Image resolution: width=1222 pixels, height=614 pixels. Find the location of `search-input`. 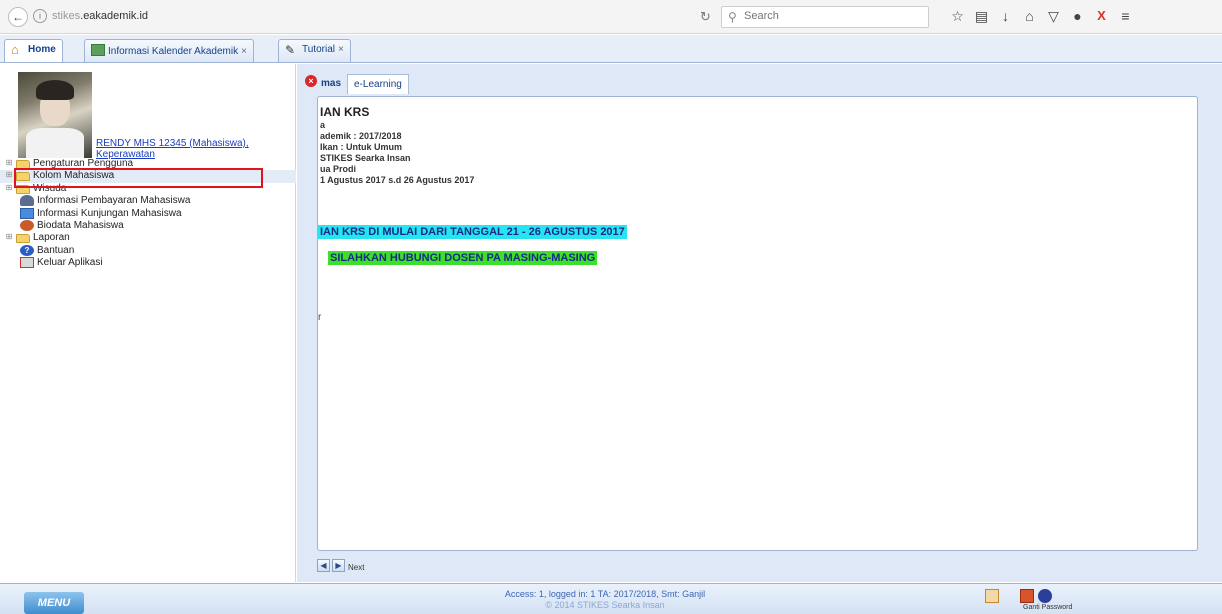

search-input is located at coordinates (834, 16).